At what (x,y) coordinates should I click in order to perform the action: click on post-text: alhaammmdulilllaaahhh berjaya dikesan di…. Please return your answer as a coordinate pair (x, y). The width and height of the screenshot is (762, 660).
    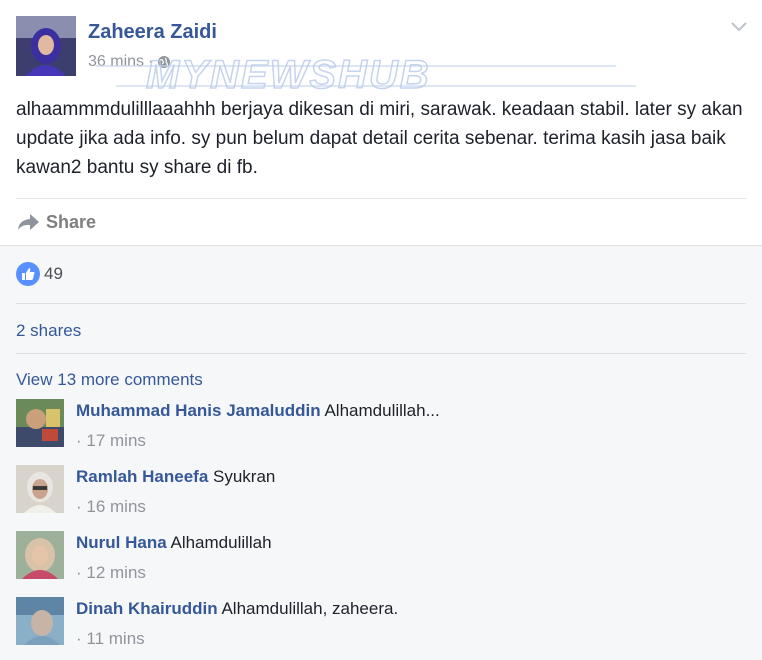
    Looking at the image, I should click on (379, 138).